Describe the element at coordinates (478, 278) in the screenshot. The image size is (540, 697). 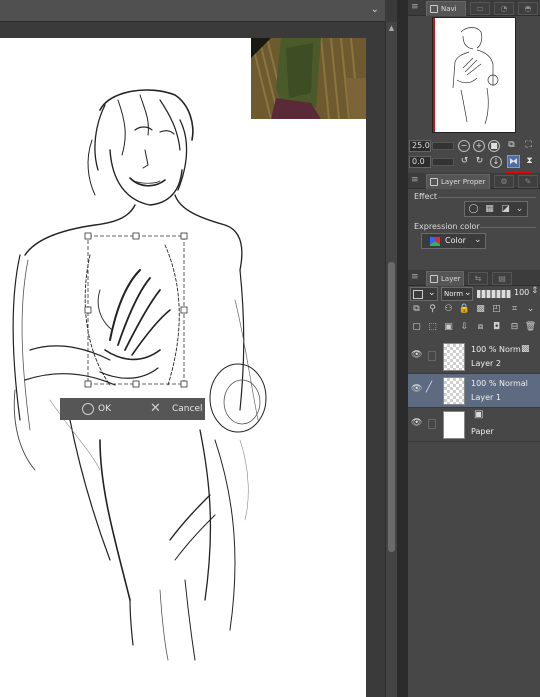
I see `tab-history: ⇆` at that location.